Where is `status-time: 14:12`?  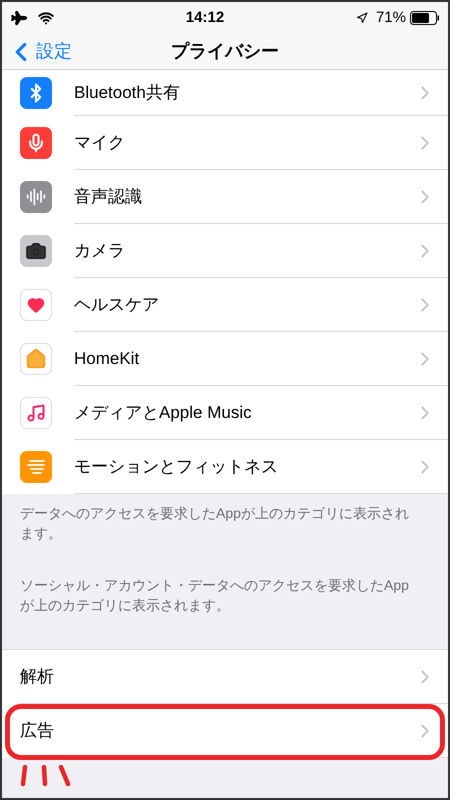 status-time: 14:12 is located at coordinates (205, 18).